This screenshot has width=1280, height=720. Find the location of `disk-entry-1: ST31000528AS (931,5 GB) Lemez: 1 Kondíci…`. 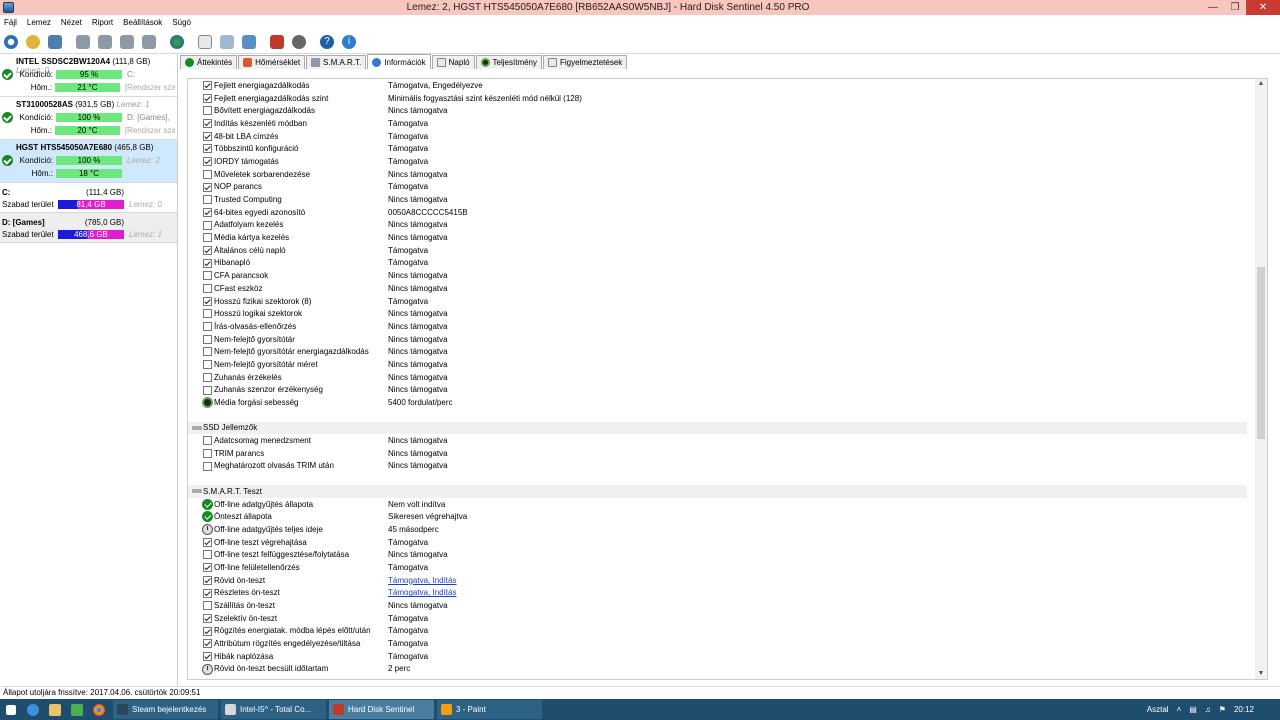

disk-entry-1: ST31000528AS (931,5 GB) Lemez: 1 Kondíci… is located at coordinates (88, 118).